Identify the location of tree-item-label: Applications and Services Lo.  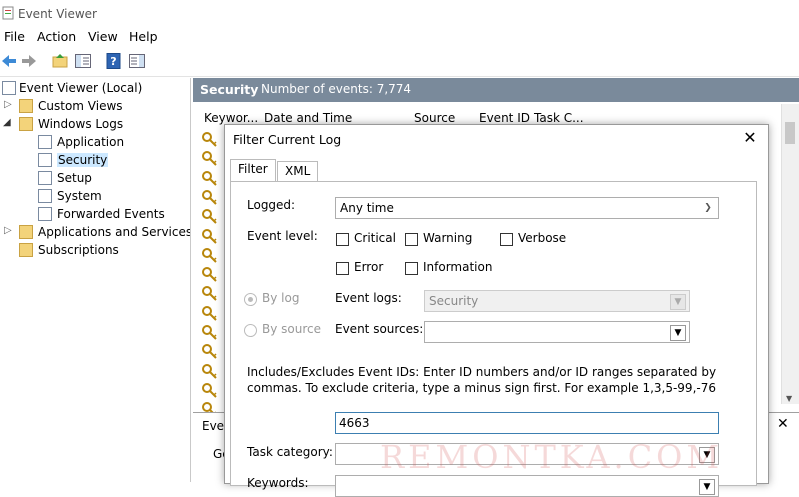
(114, 232).